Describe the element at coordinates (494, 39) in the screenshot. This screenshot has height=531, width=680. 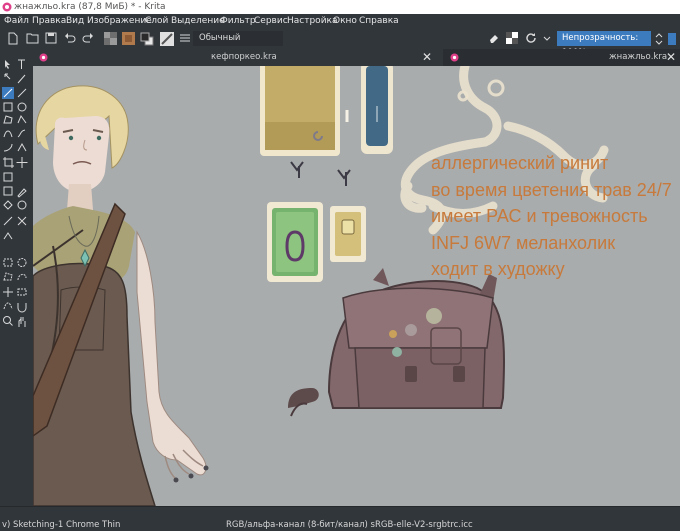
I see `eraser-icon` at that location.